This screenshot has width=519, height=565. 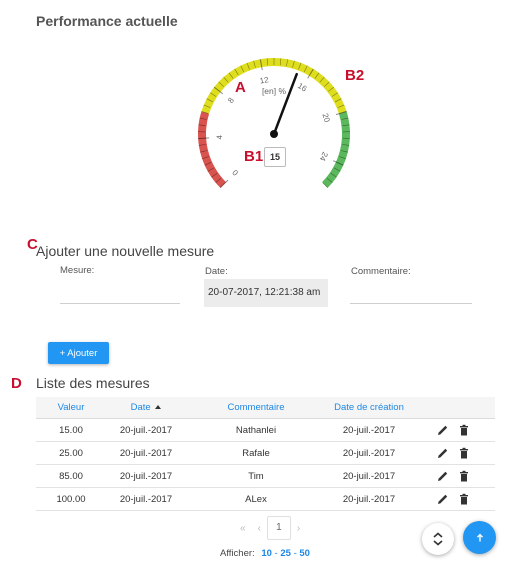 I want to click on gauge-needle, so click(x=285, y=104).